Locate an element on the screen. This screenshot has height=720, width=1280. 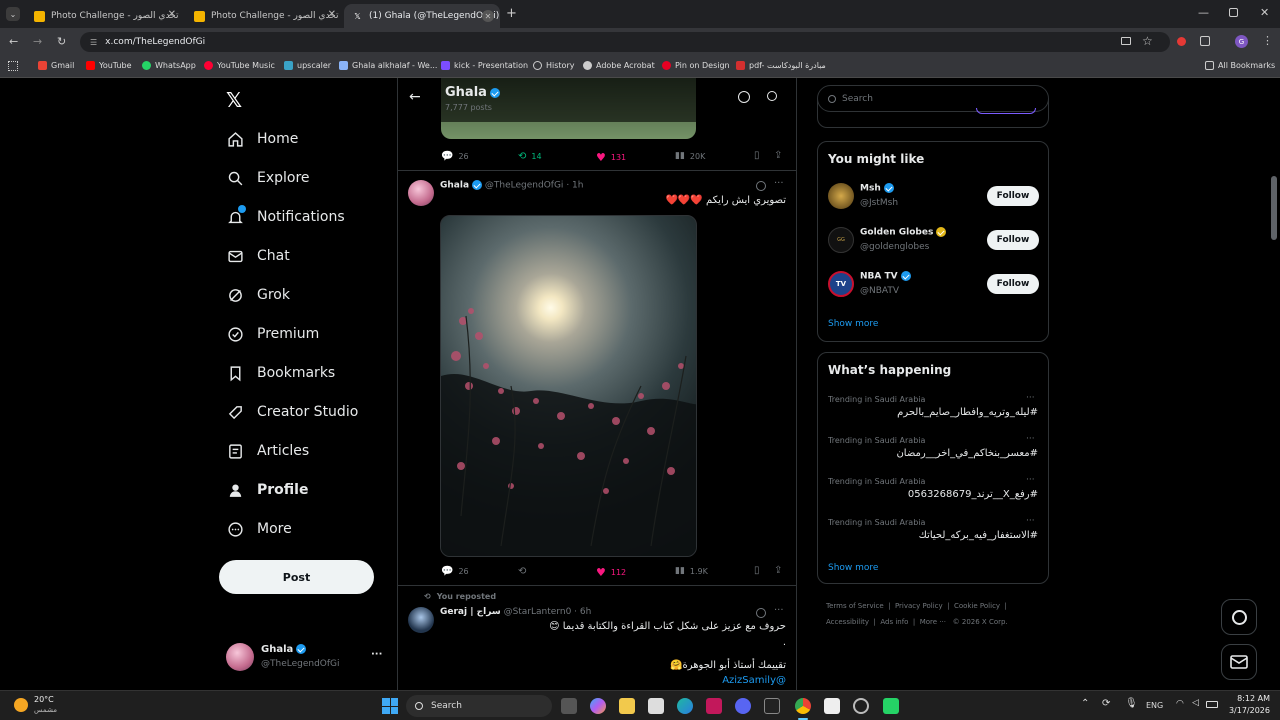
microphone-icon: 🎙 is located at coordinates (1131, 703).